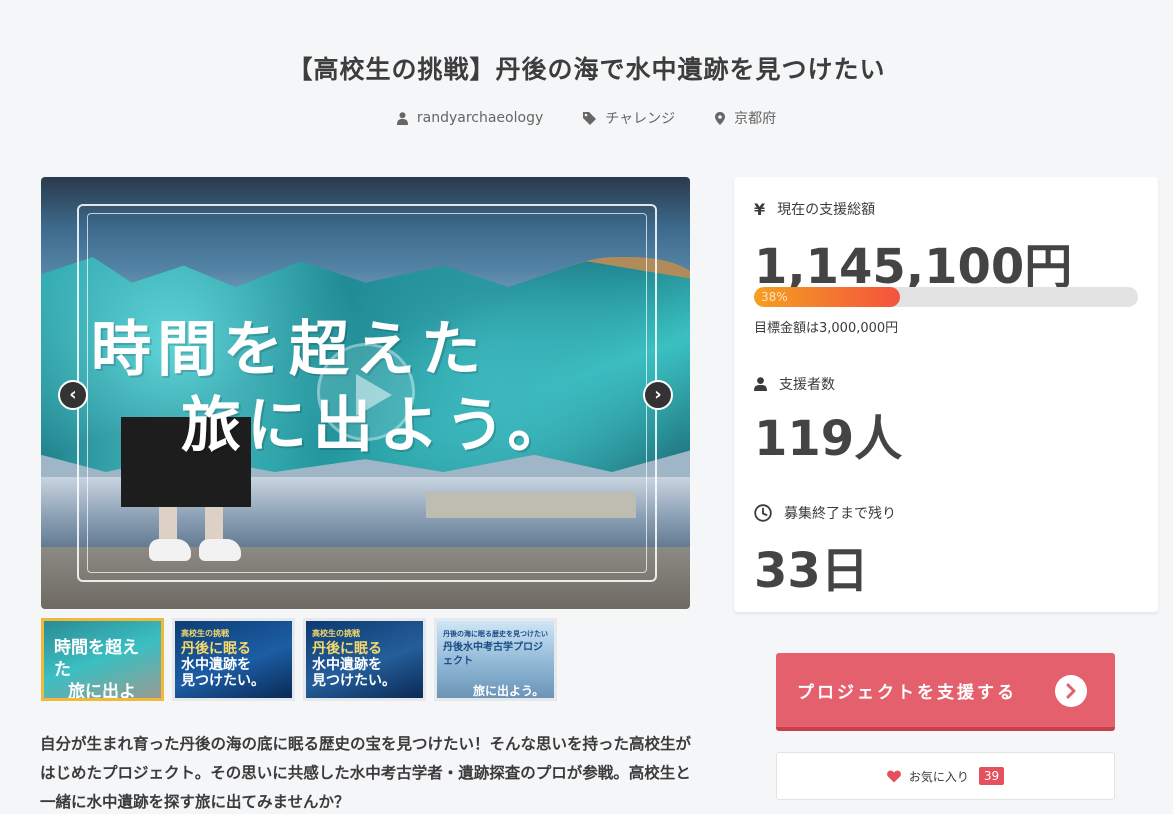  I want to click on goal-amount: 目標金額は3,000,000円, so click(826, 328).